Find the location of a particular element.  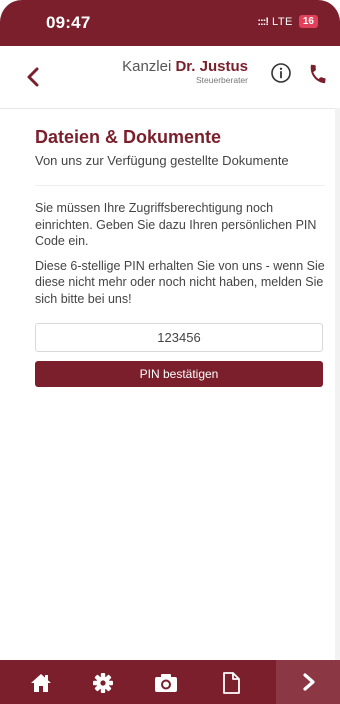

chevron-left-icon is located at coordinates (33, 77).